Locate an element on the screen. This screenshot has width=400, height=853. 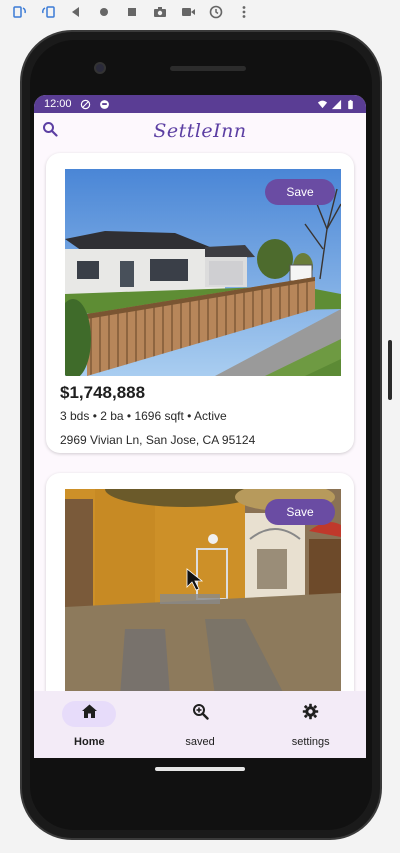
status-bar: 12:00 is located at coordinates (200, 104).